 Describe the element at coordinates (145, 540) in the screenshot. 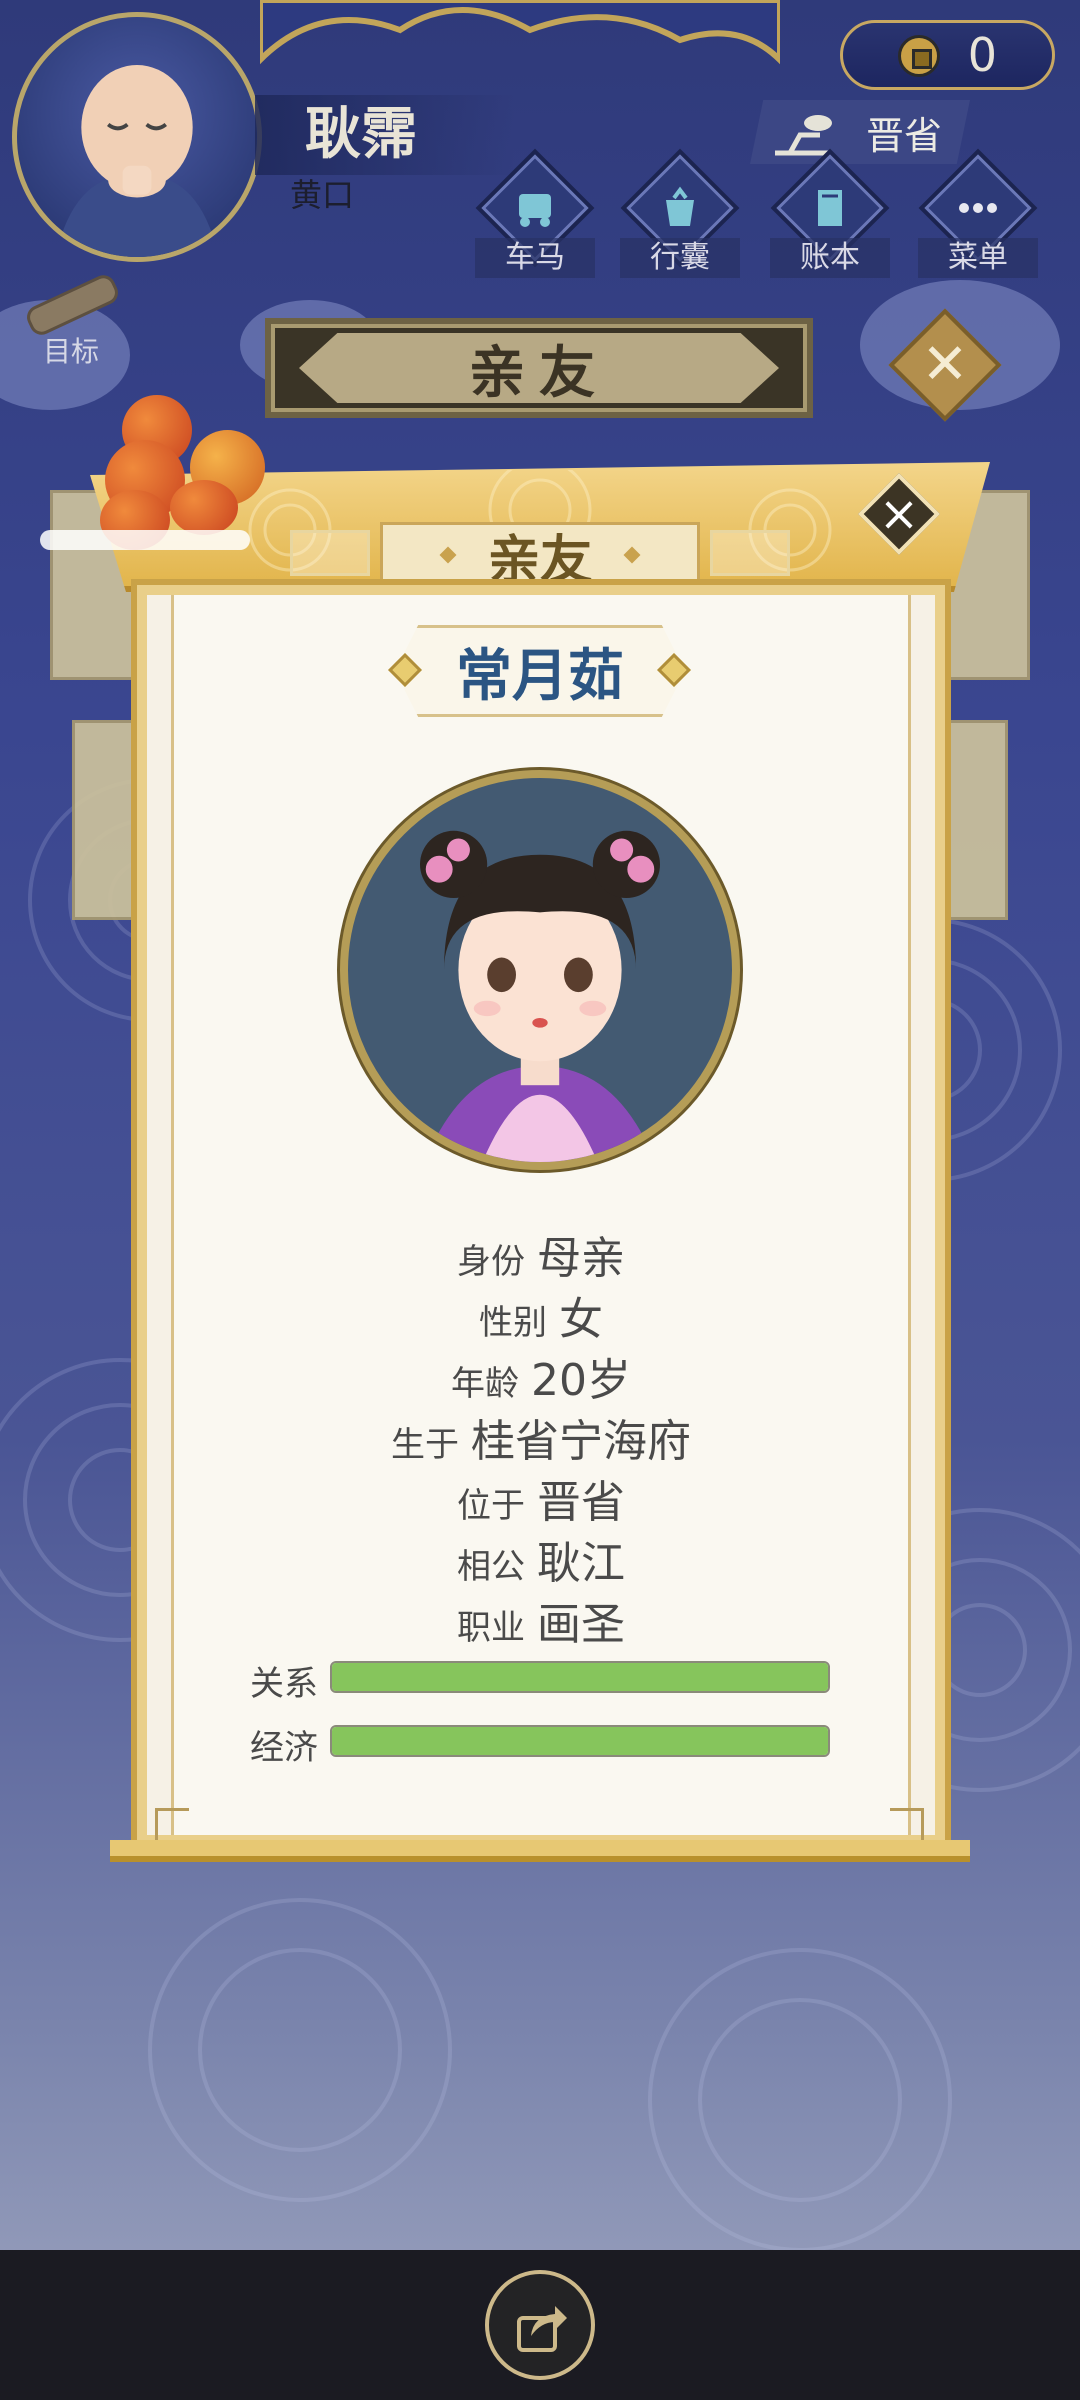

I see `cloud-decoration` at that location.